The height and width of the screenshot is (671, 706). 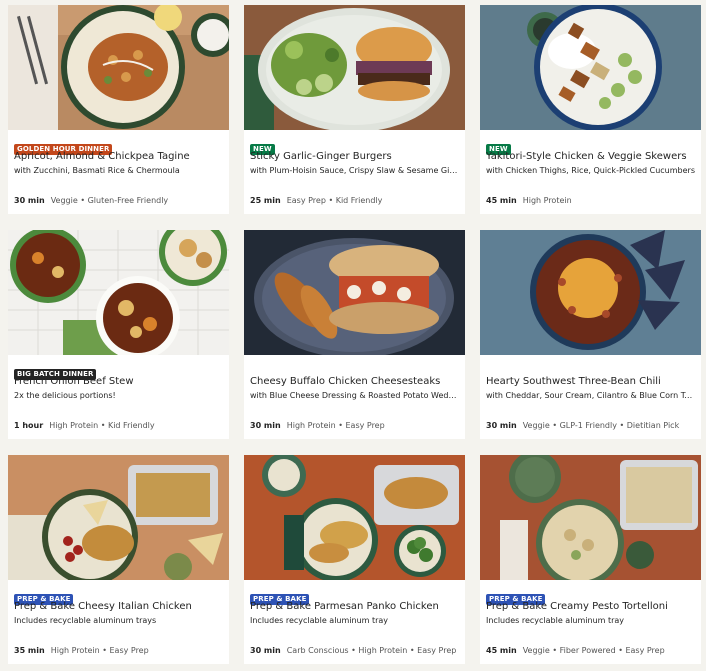 I want to click on recipe-tags: High Protein, so click(x=547, y=200).